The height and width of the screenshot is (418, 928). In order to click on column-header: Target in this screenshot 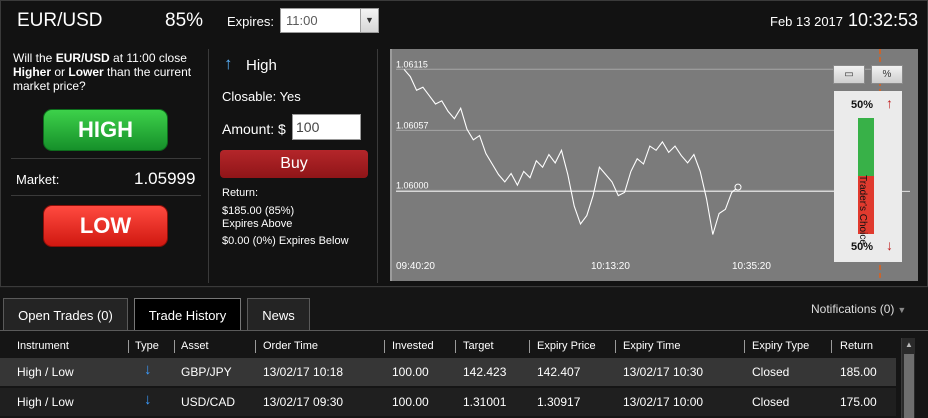, I will do `click(478, 346)`.